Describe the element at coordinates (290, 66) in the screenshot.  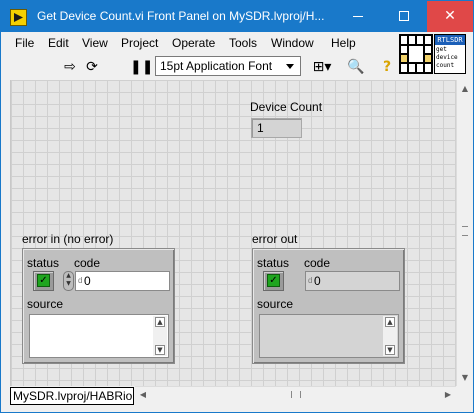
I see `chevron-down-icon` at that location.